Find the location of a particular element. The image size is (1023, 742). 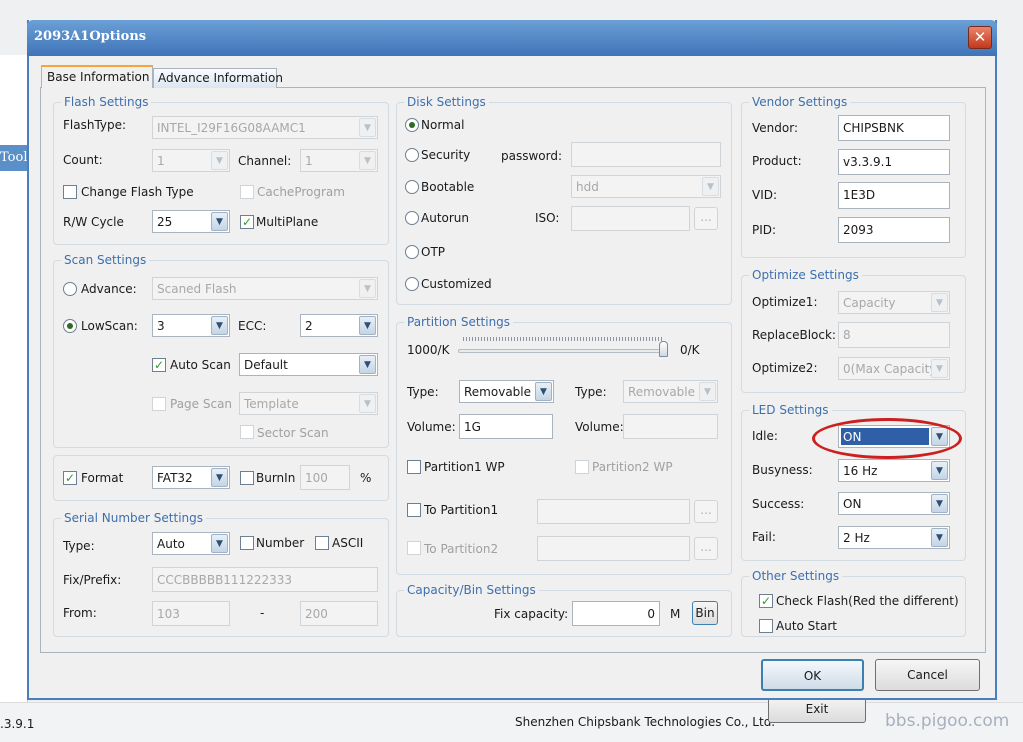

number-checkbox is located at coordinates (247, 543).